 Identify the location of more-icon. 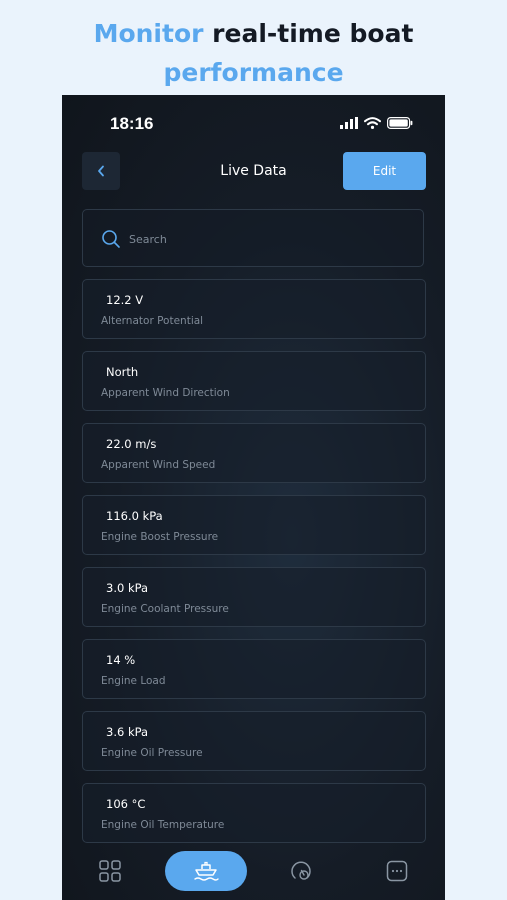
(397, 871).